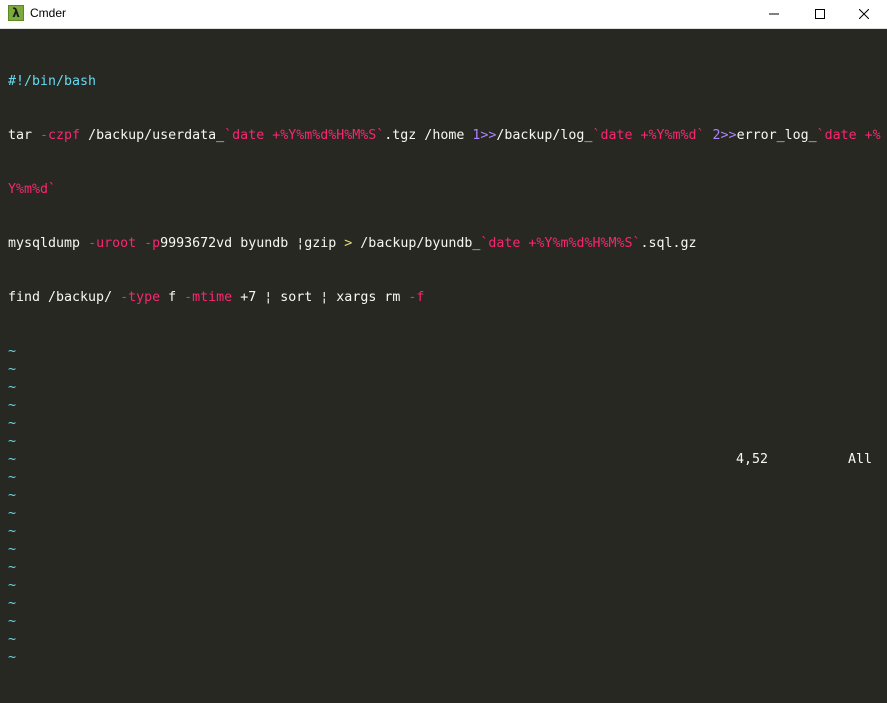 This screenshot has height=703, width=887. I want to click on token: sort, so click(296, 297).